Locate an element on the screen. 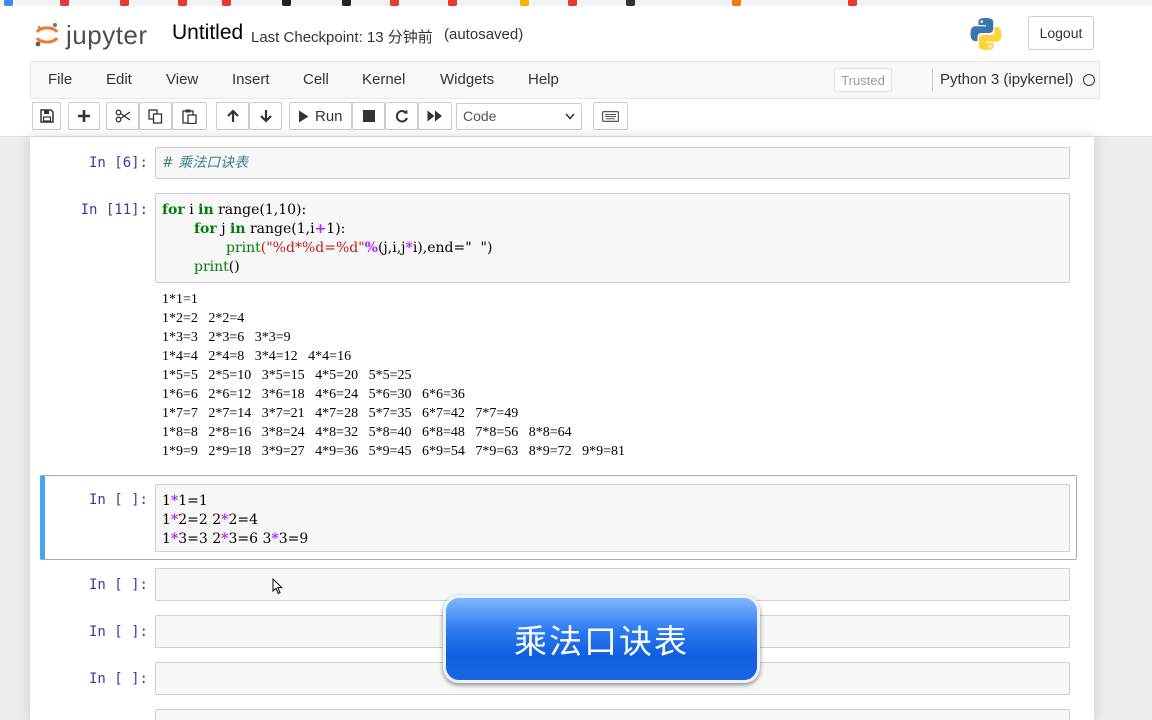  autosave-status: (autosaved) is located at coordinates (484, 34).